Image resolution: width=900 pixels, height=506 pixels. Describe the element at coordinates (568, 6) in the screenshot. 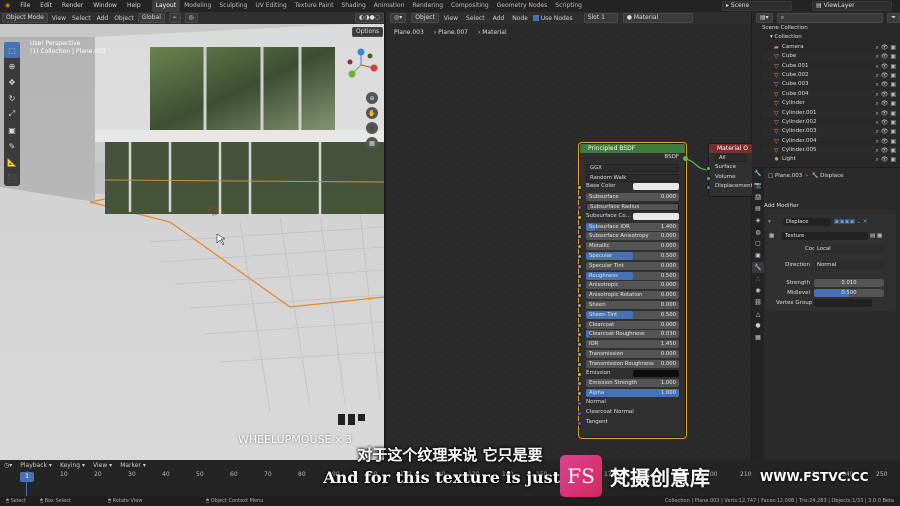

I see `workspace-tab-scripting: Scripting` at that location.